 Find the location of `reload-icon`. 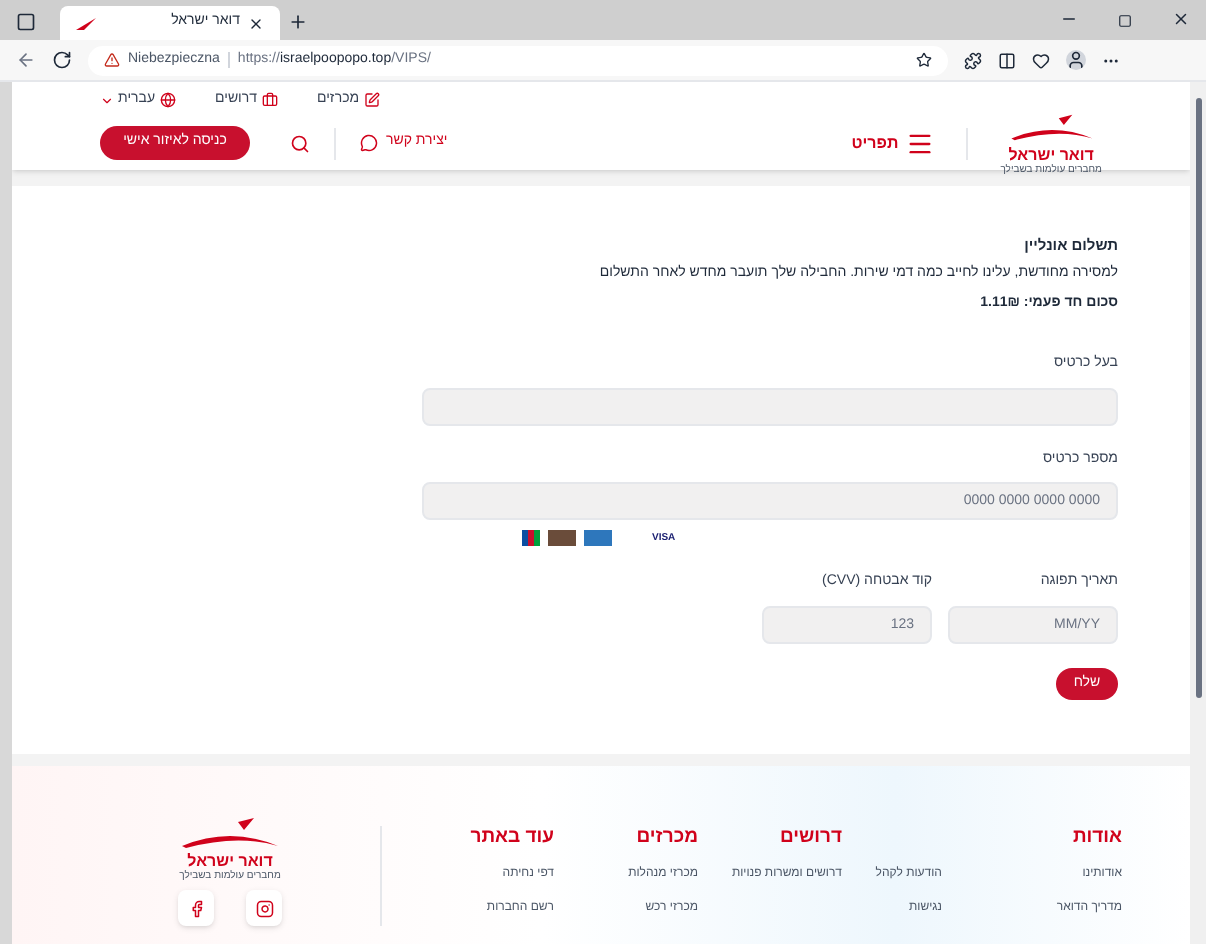

reload-icon is located at coordinates (62, 60).